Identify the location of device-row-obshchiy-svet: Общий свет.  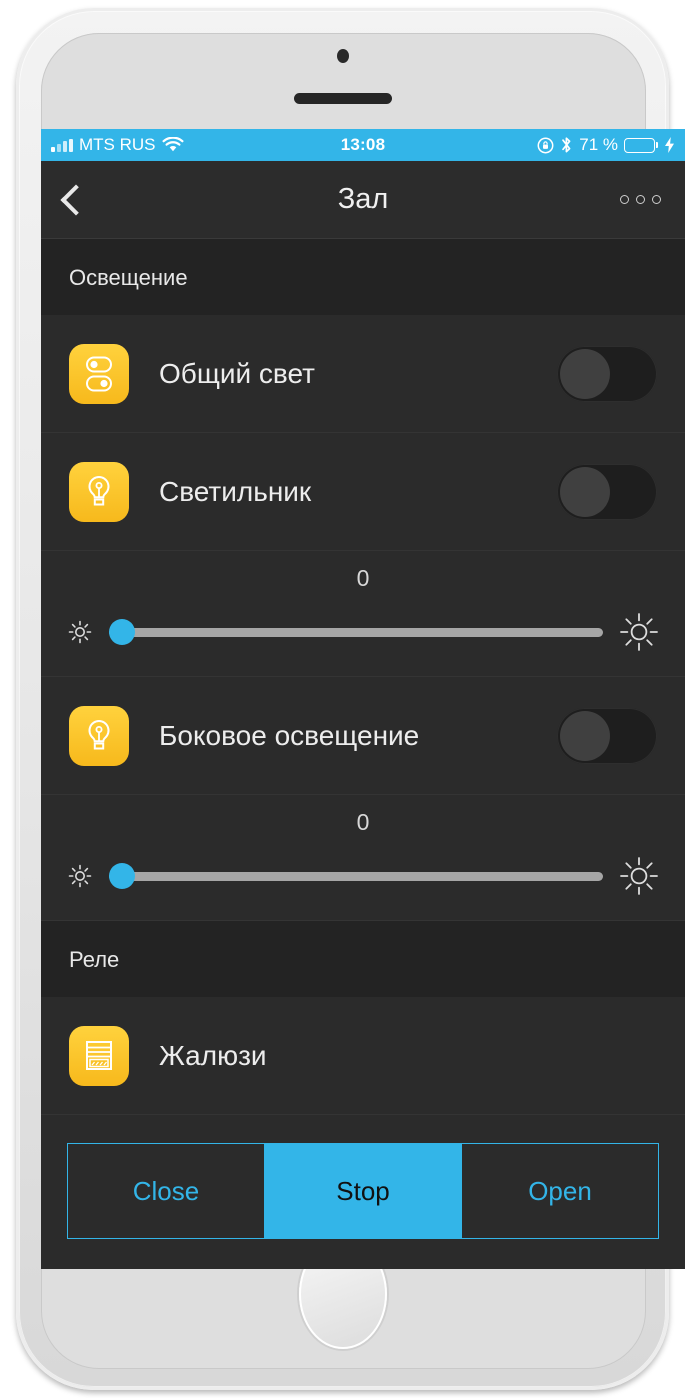
(363, 374).